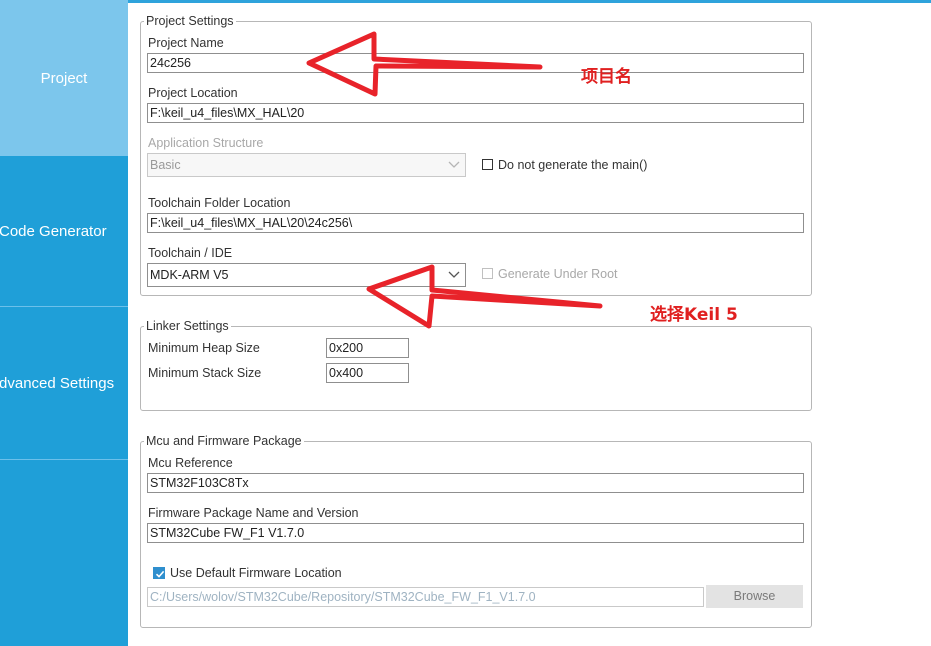 This screenshot has width=931, height=646. Describe the element at coordinates (204, 348) in the screenshot. I see `min-heap-label: Minimum Heap Size` at that location.